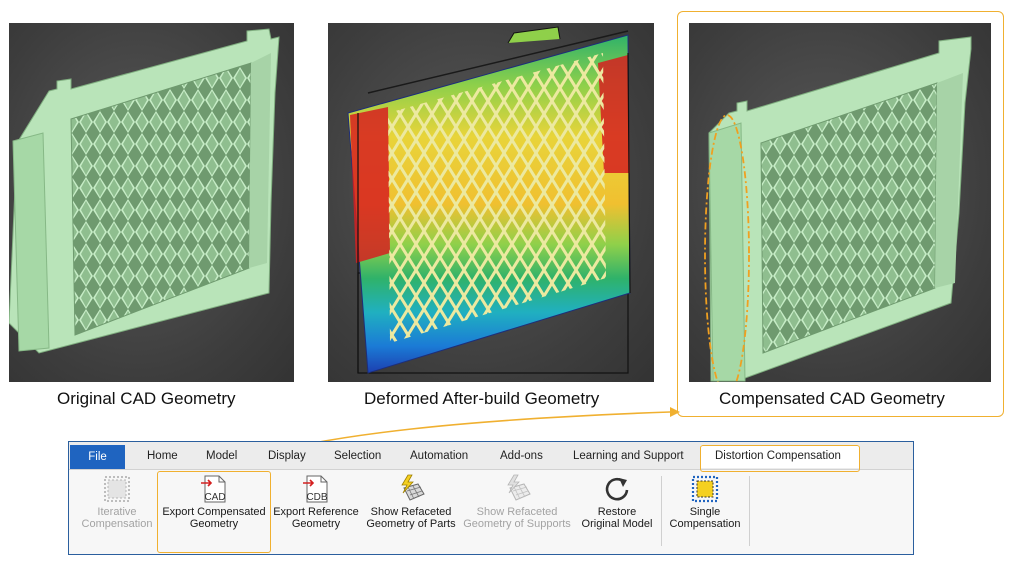 The image size is (1015, 567). What do you see at coordinates (413, 487) in the screenshot?
I see `refaceted-parts-icon` at bounding box center [413, 487].